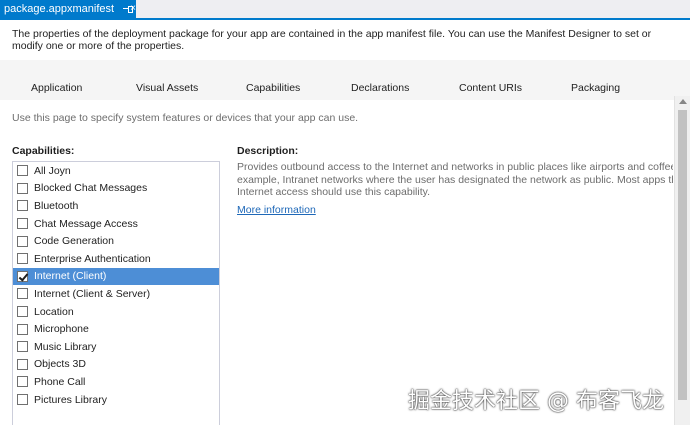 This screenshot has height=425, width=690. Describe the element at coordinates (116, 382) in the screenshot. I see `capability-item: Phone Call` at that location.